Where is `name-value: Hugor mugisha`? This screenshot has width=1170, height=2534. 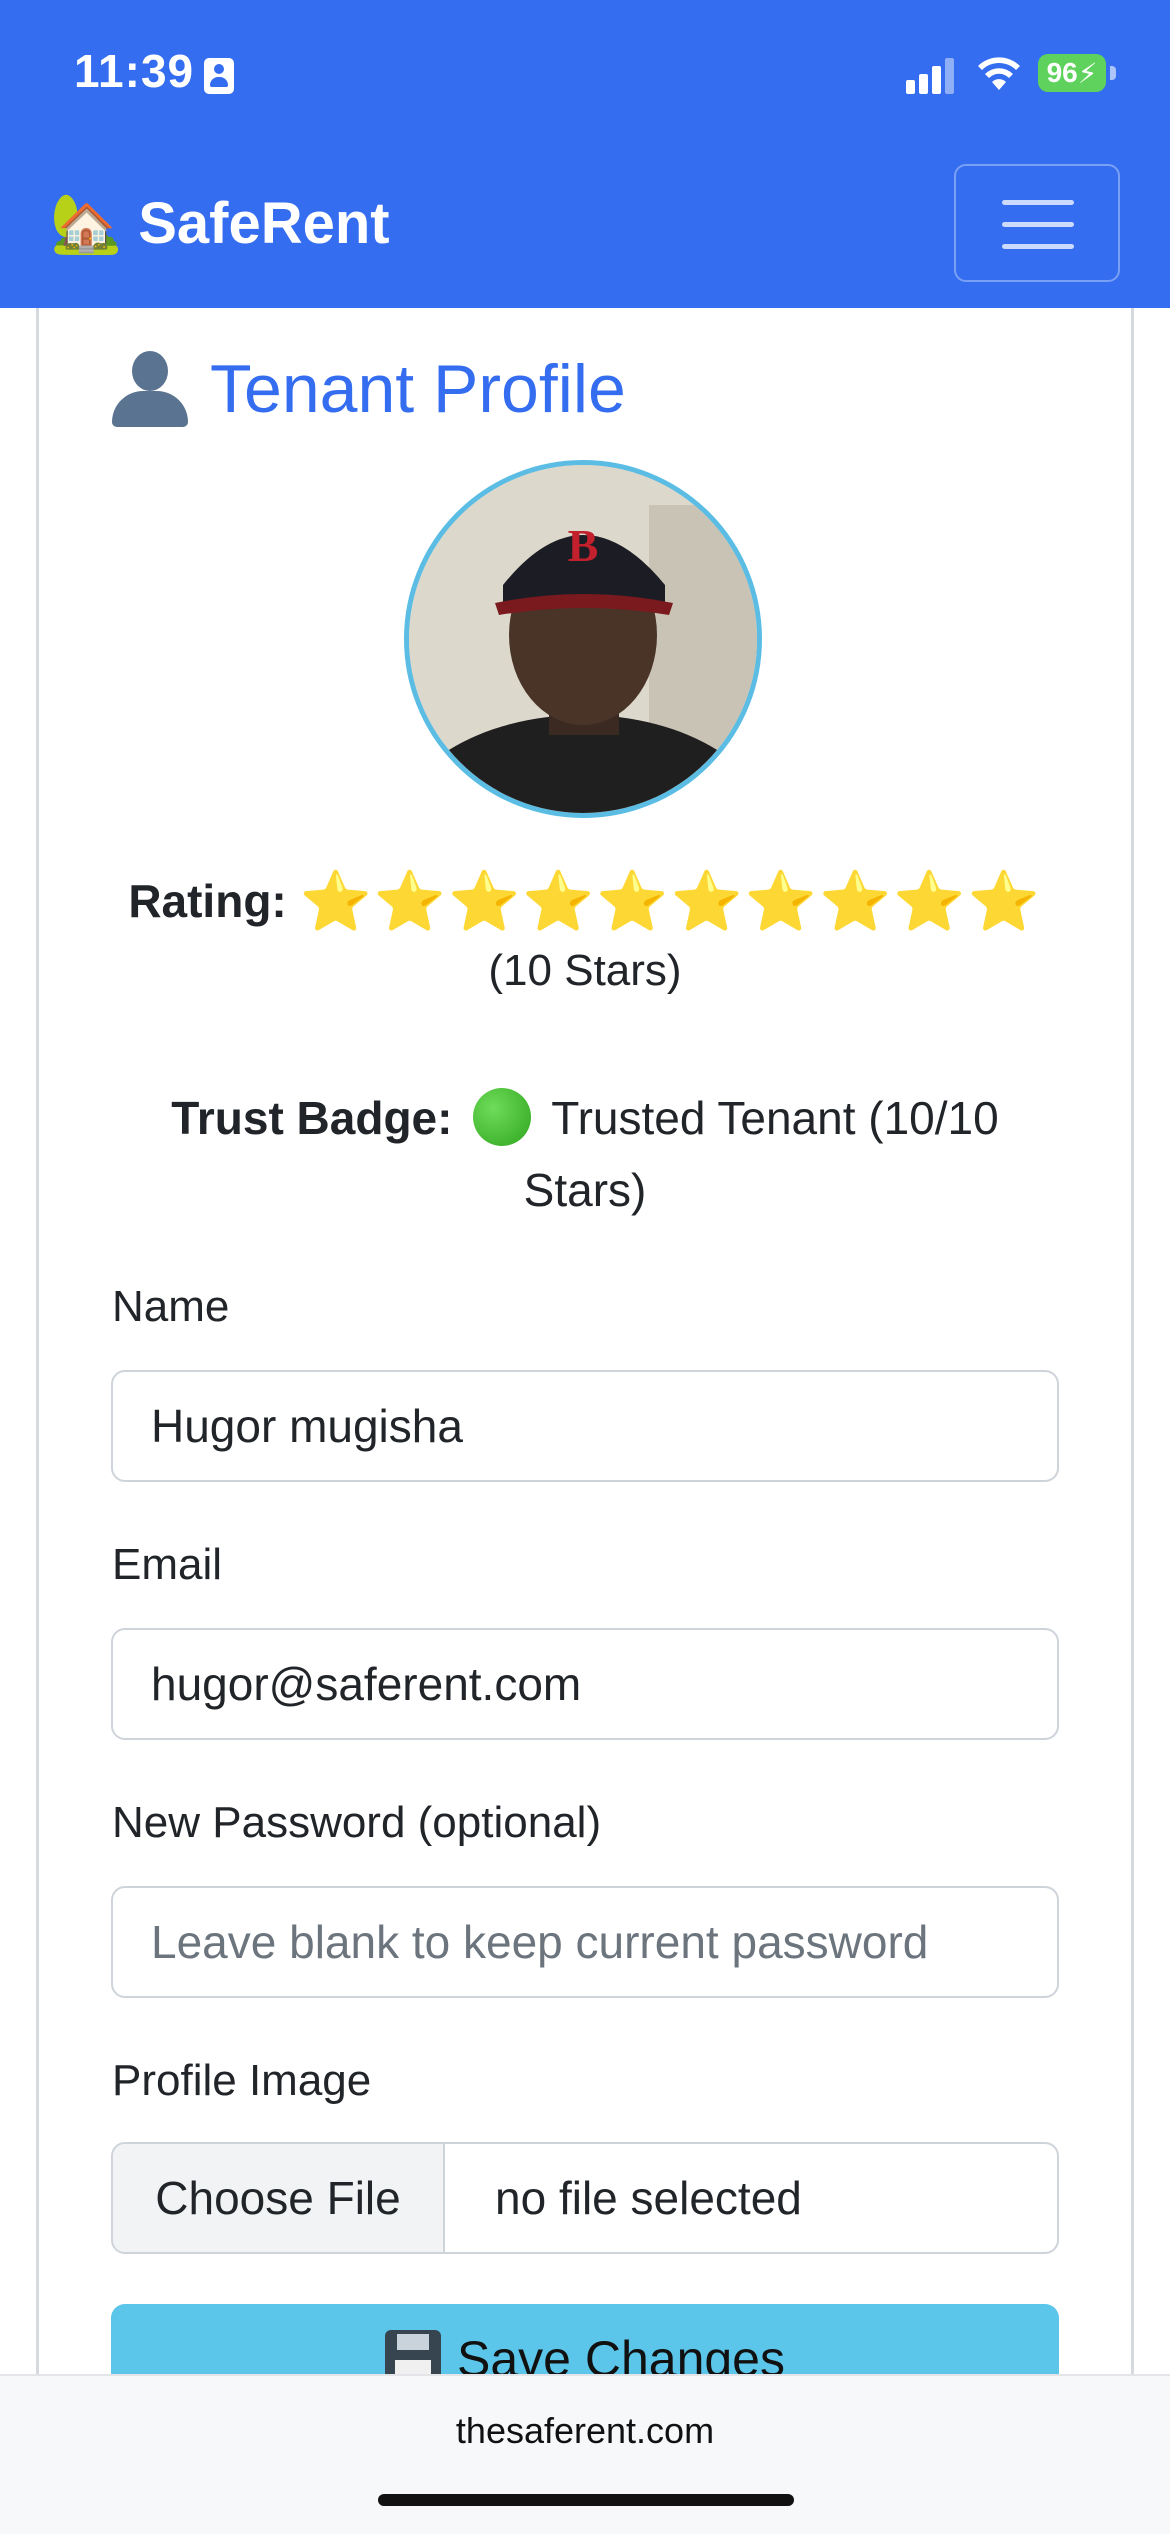
name-value: Hugor mugisha is located at coordinates (307, 1426).